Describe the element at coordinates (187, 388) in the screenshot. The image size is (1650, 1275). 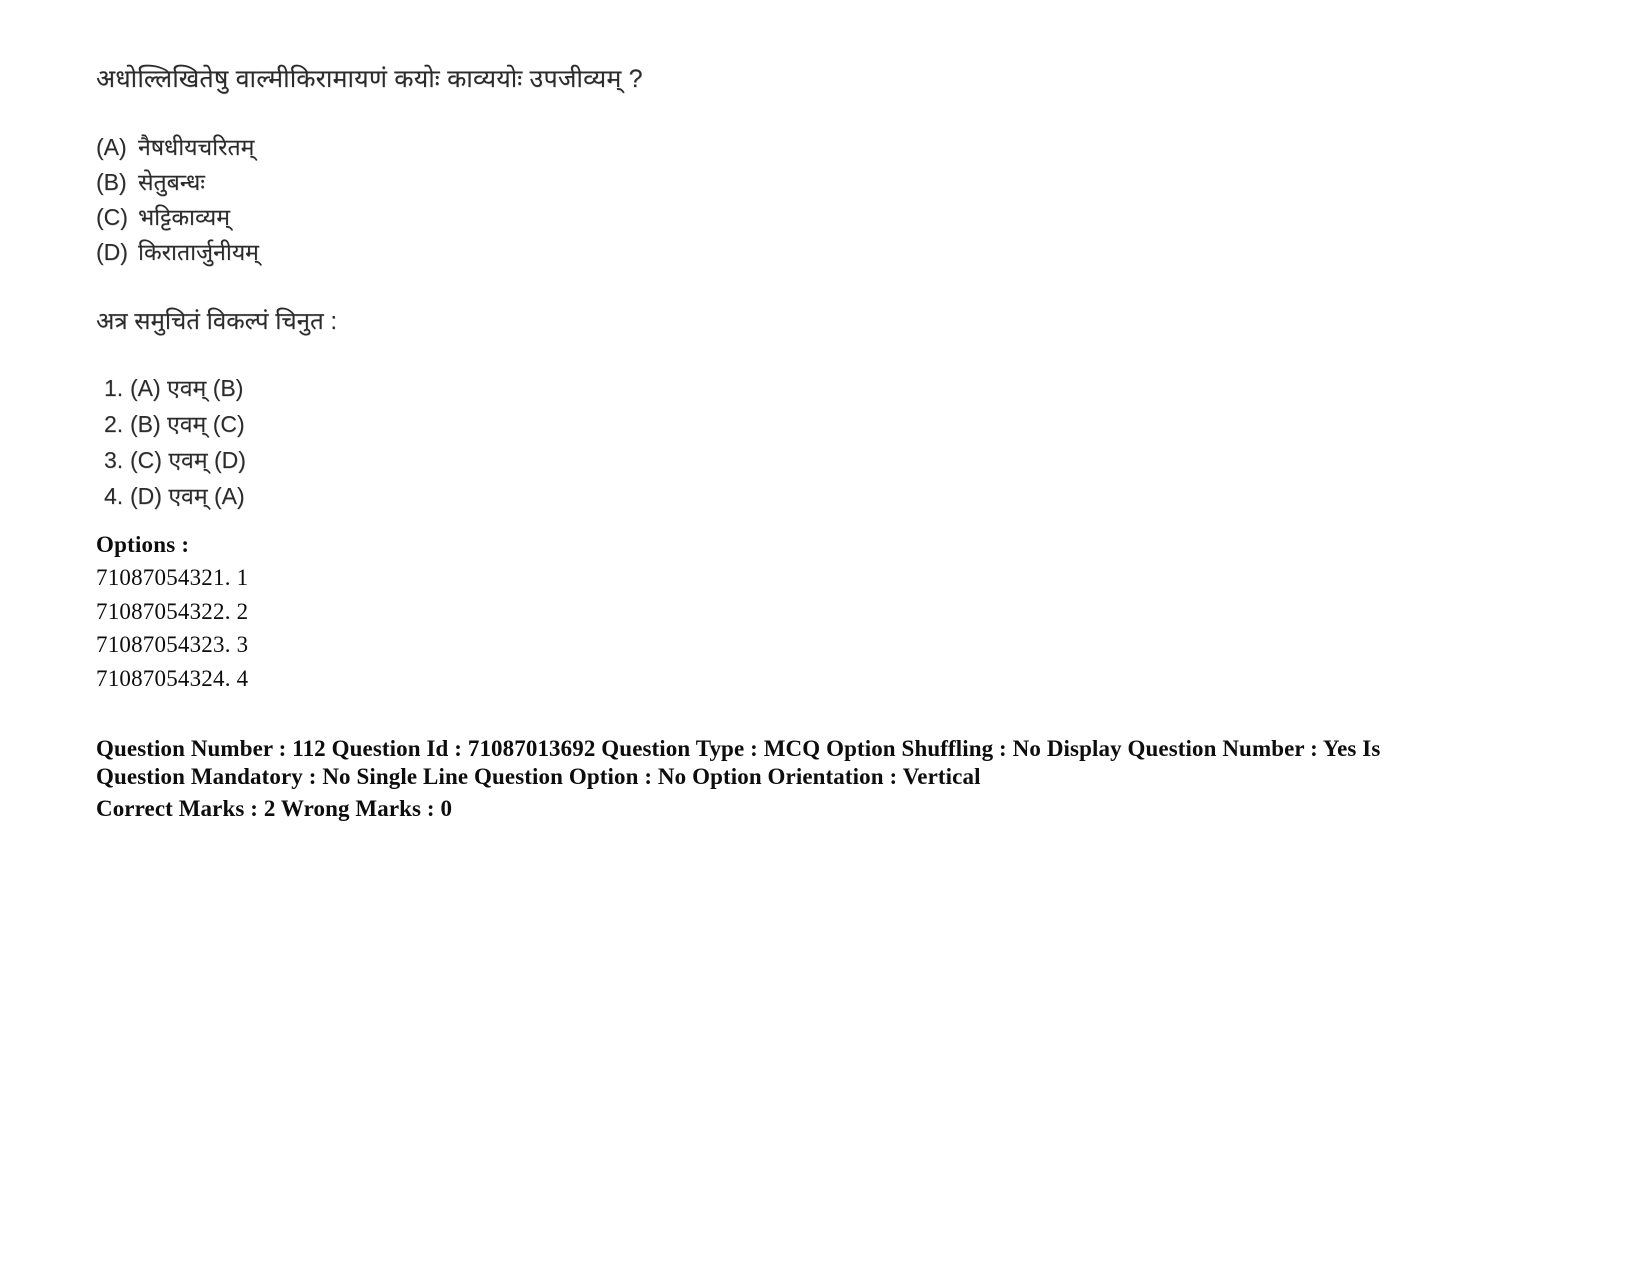
I see `numbered-choice-1-text: (A) एवम् (B)` at that location.